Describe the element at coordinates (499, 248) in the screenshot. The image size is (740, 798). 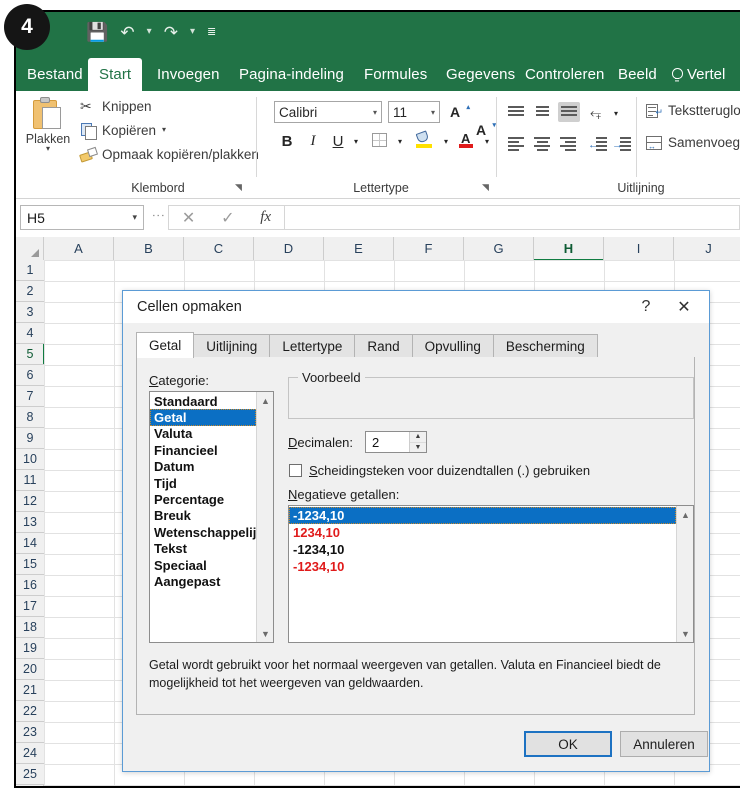
I see `column-header-g: G` at that location.